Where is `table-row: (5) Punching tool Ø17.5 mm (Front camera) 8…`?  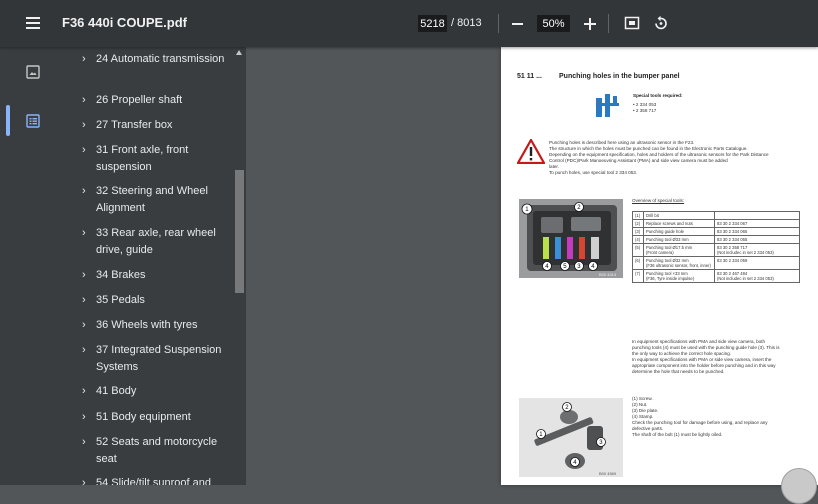
table-row: (5) Punching tool Ø17.5 mm (Front camera) 8… is located at coordinates (716, 250).